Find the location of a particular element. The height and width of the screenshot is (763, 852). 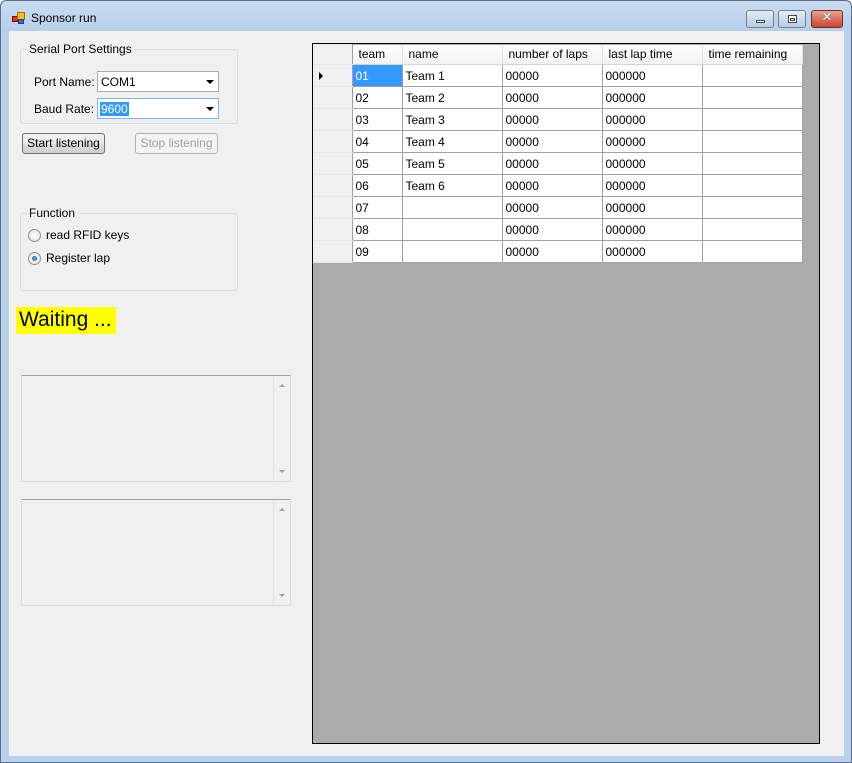

column-header-number-of-laps: number of laps is located at coordinates (552, 54).